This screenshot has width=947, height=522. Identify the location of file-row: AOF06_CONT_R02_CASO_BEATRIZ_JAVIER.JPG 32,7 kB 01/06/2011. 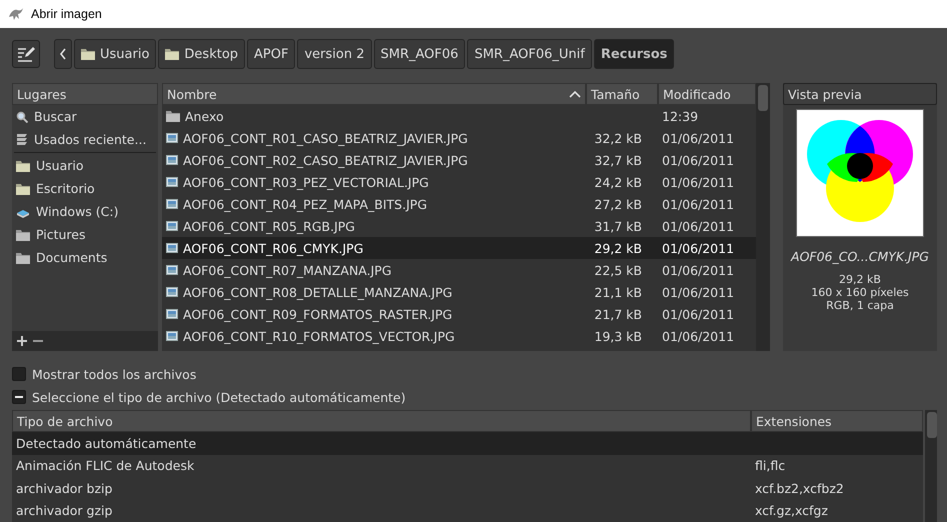
(459, 160).